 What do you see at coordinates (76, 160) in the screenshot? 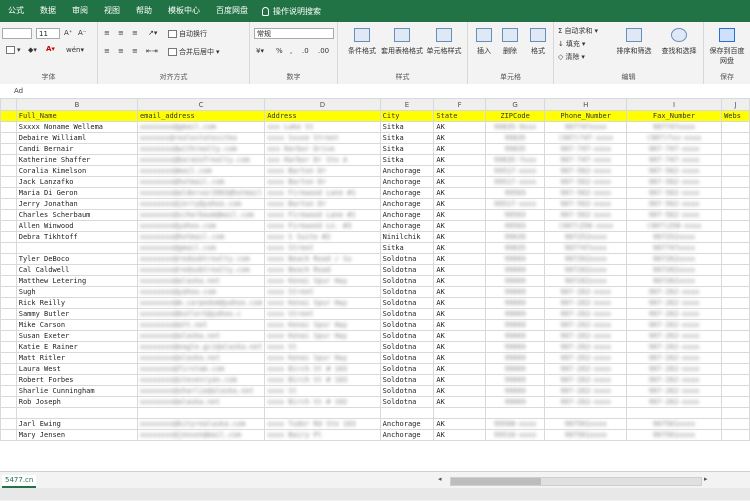
I see `table-cell: Katherine Shaffer` at bounding box center [76, 160].